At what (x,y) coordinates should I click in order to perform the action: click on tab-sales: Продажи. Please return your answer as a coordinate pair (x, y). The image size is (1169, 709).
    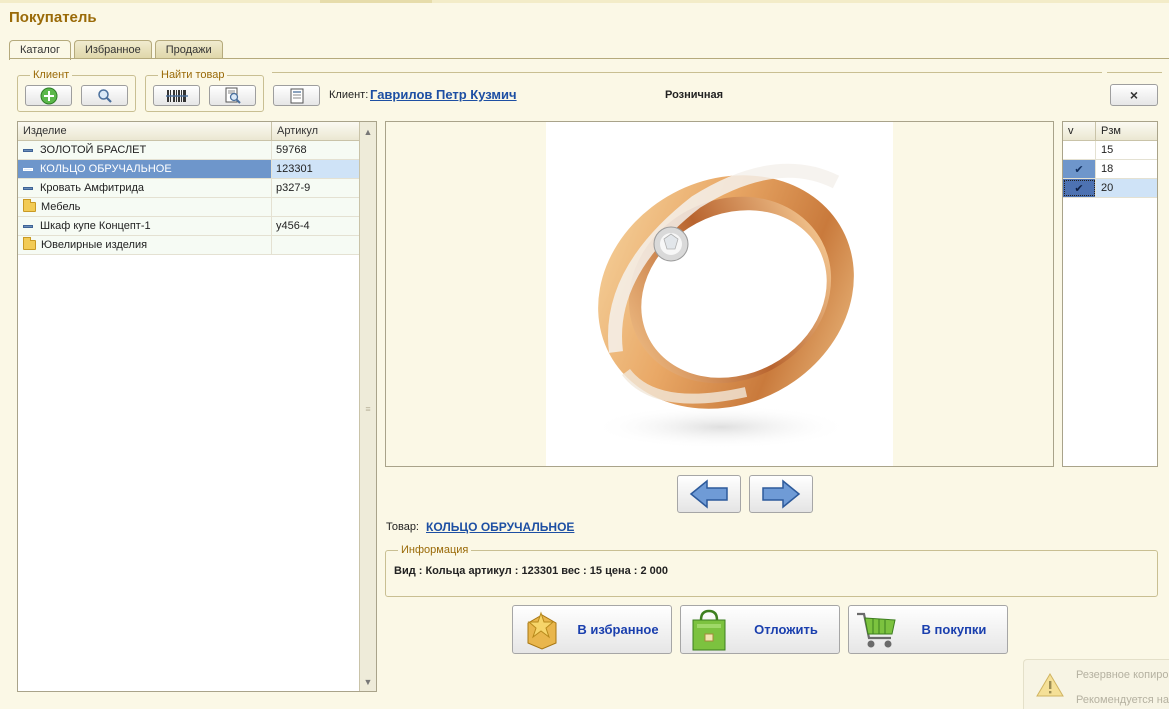
    Looking at the image, I should click on (188, 49).